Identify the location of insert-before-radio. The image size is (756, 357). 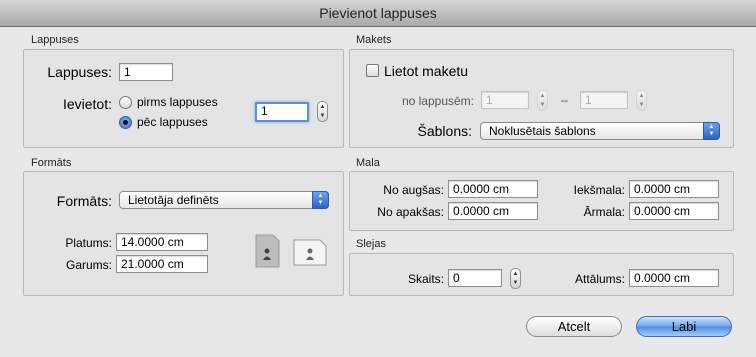
(125, 102).